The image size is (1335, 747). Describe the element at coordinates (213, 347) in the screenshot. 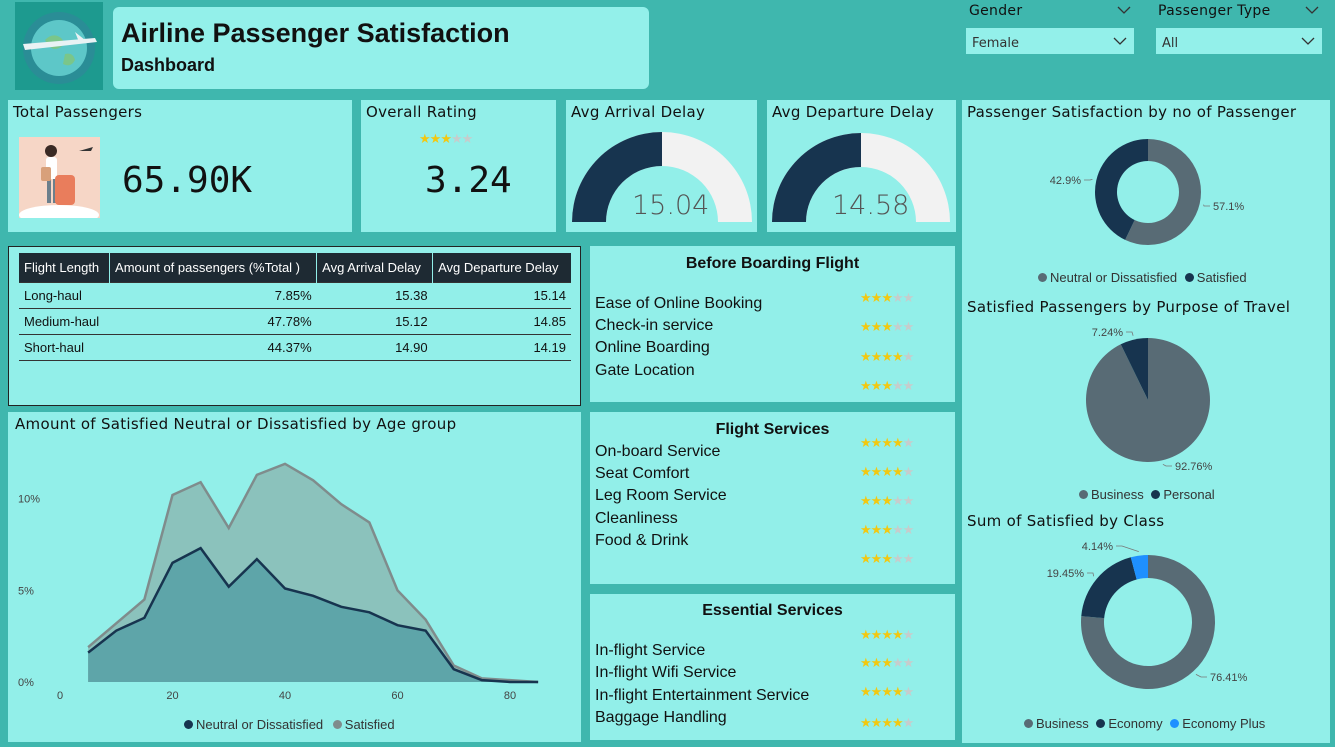

I see `table-cell: 44.37%` at that location.